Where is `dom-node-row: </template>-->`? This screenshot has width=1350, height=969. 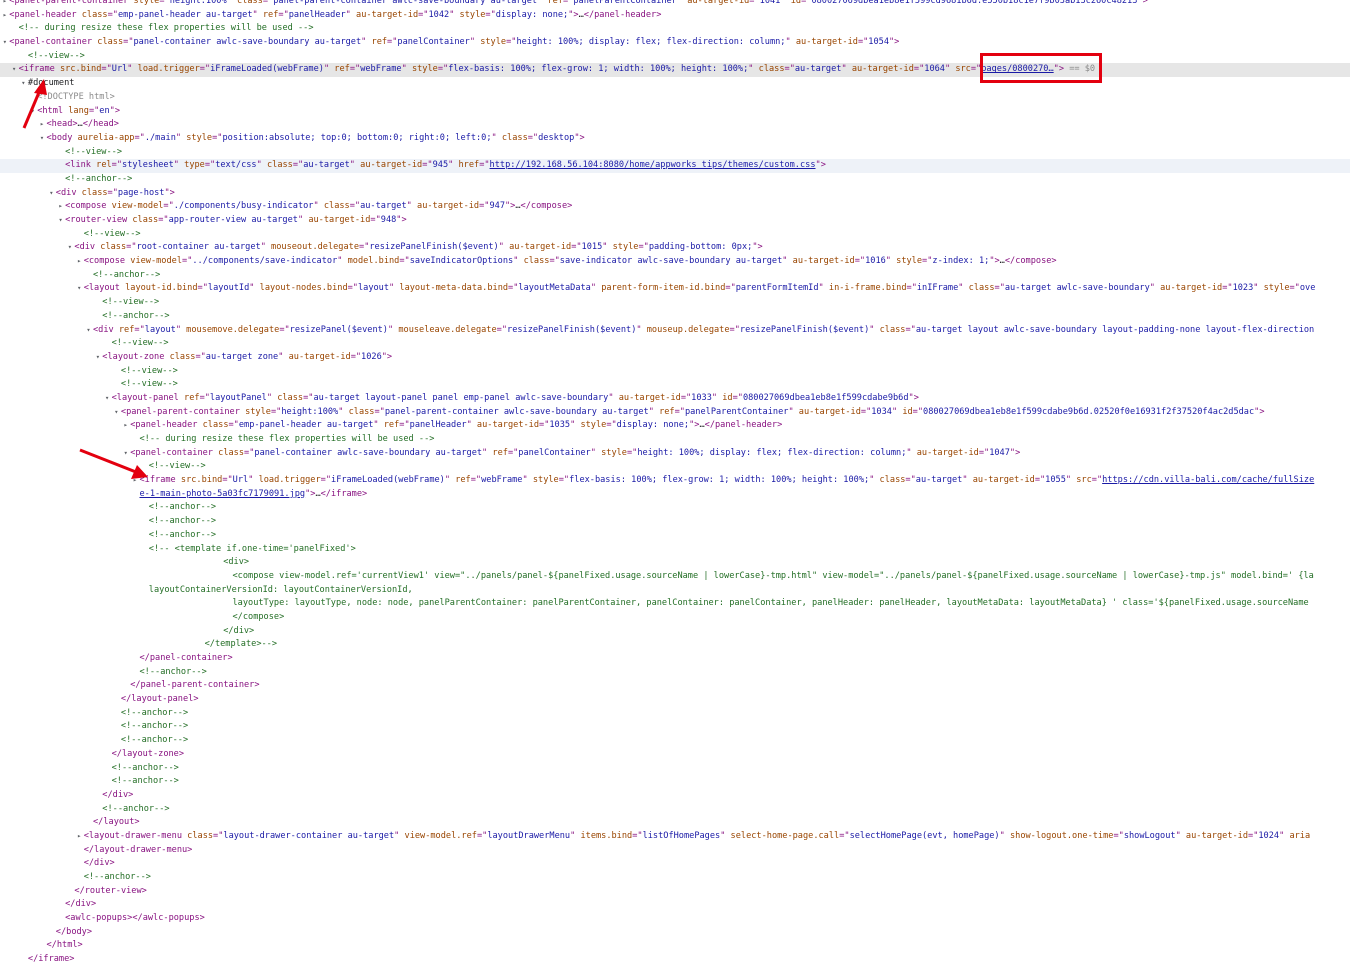
dom-node-row: </template>--> is located at coordinates (675, 645).